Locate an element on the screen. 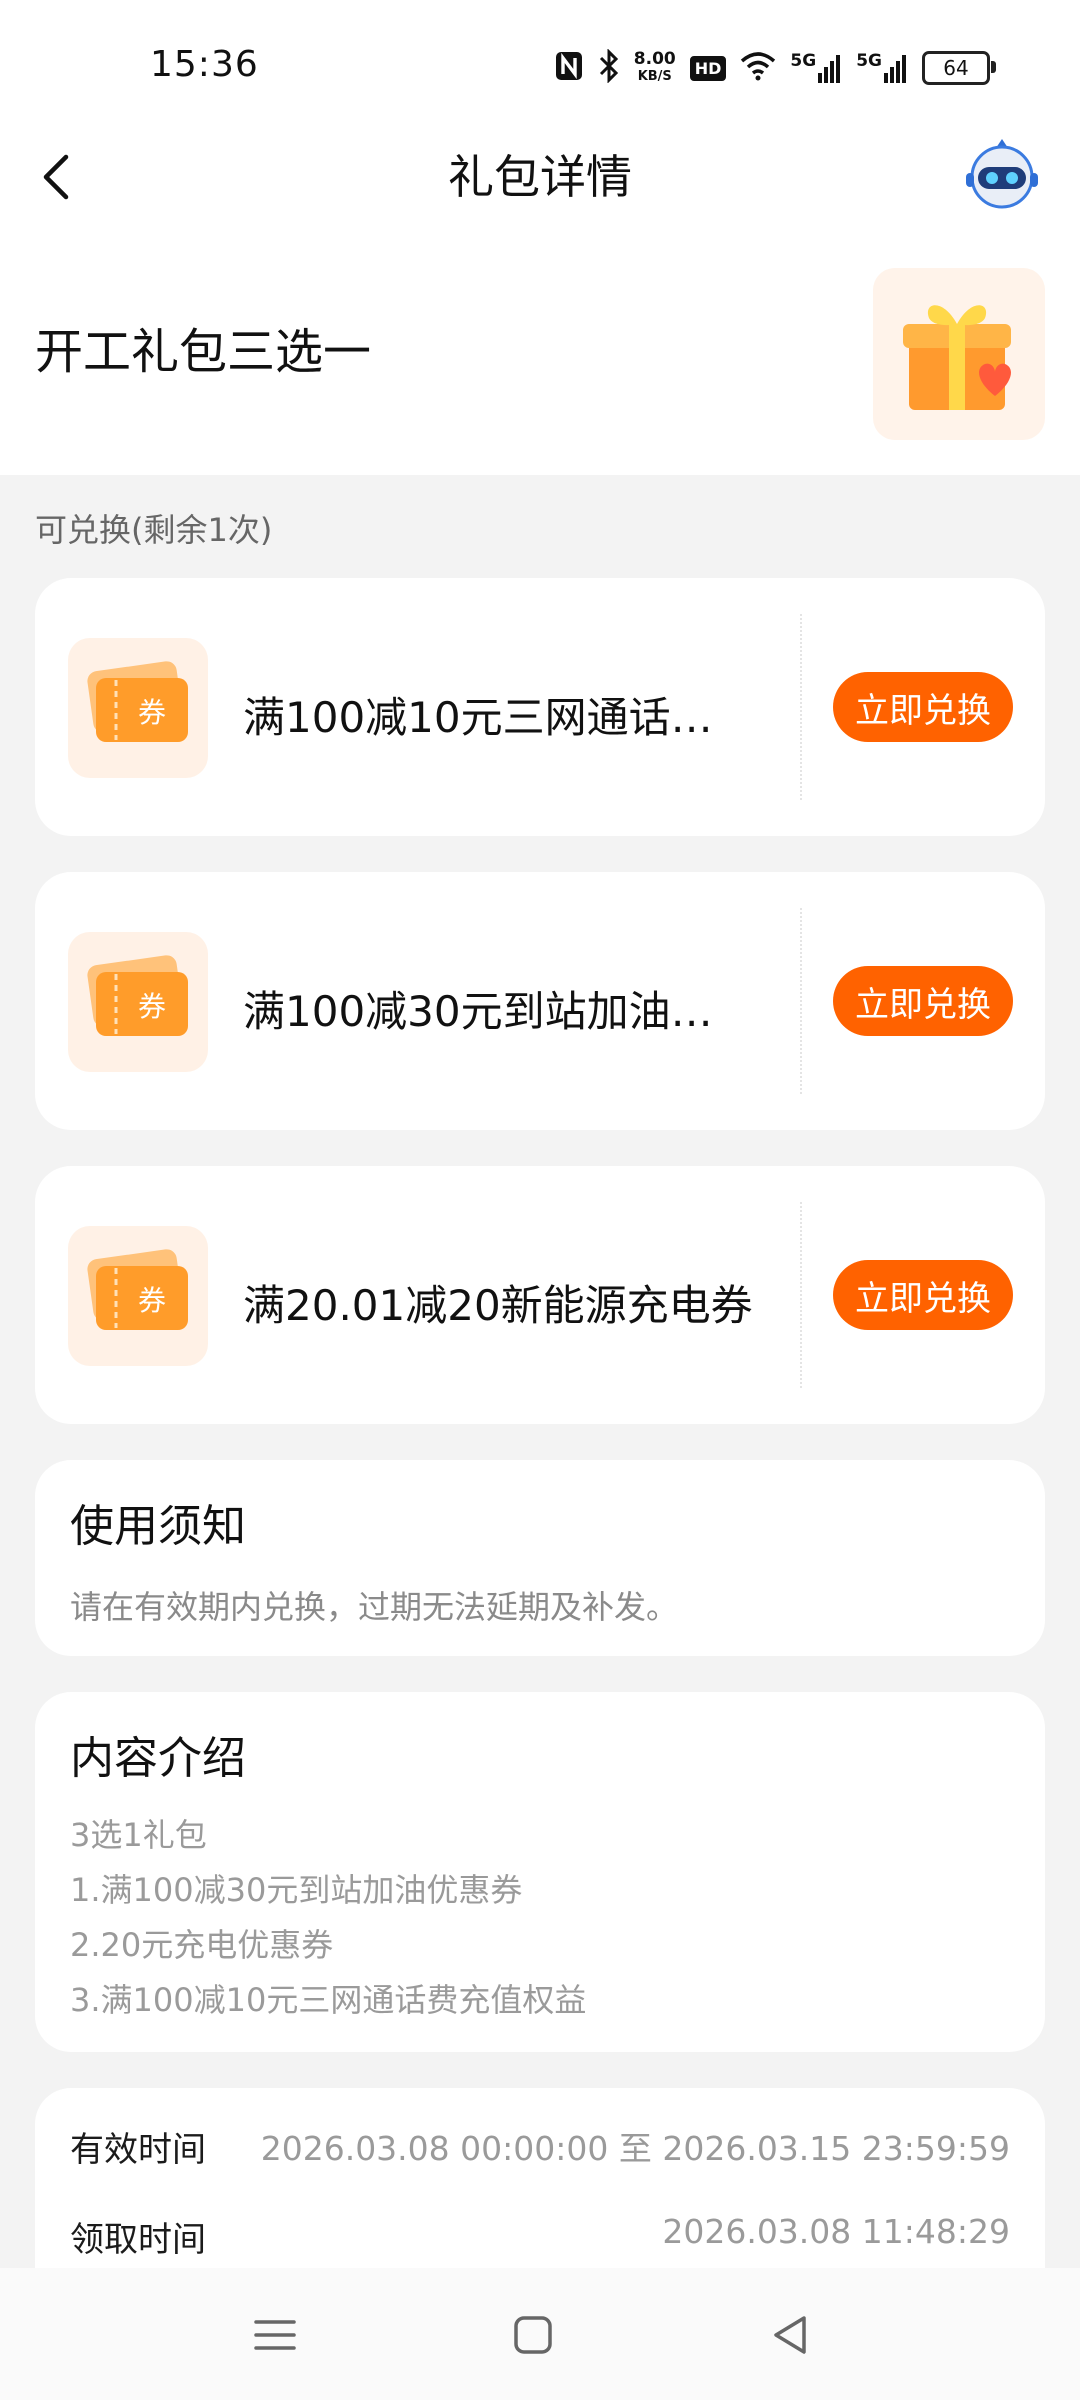 This screenshot has width=1080, height=2400. net-speed: 8.00 KB/S is located at coordinates (655, 68).